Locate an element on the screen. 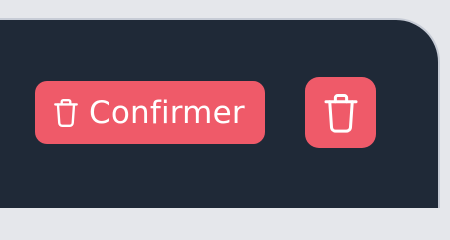 This screenshot has height=240, width=450. confirm-delete-button: Confirmer is located at coordinates (150, 112).